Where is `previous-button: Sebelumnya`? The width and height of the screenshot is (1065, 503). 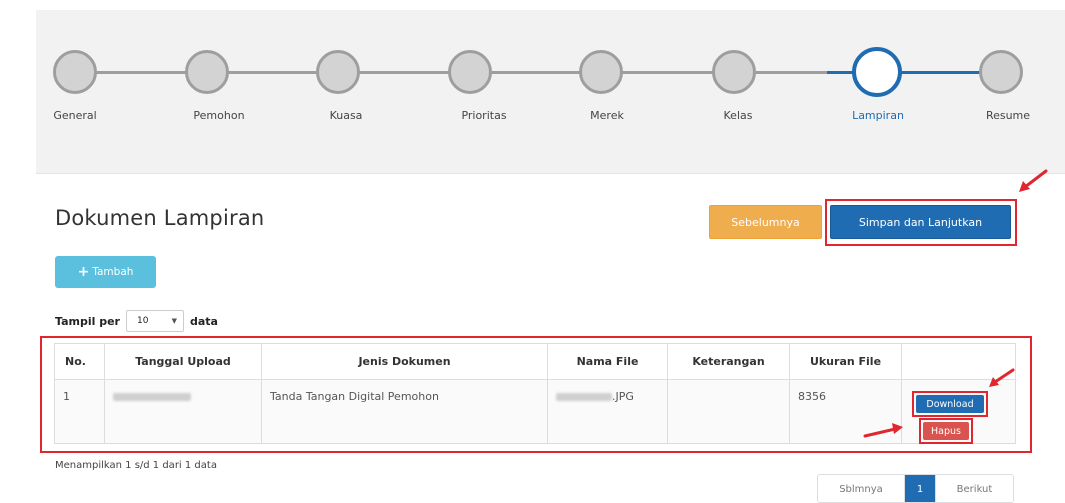 previous-button: Sebelumnya is located at coordinates (765, 222).